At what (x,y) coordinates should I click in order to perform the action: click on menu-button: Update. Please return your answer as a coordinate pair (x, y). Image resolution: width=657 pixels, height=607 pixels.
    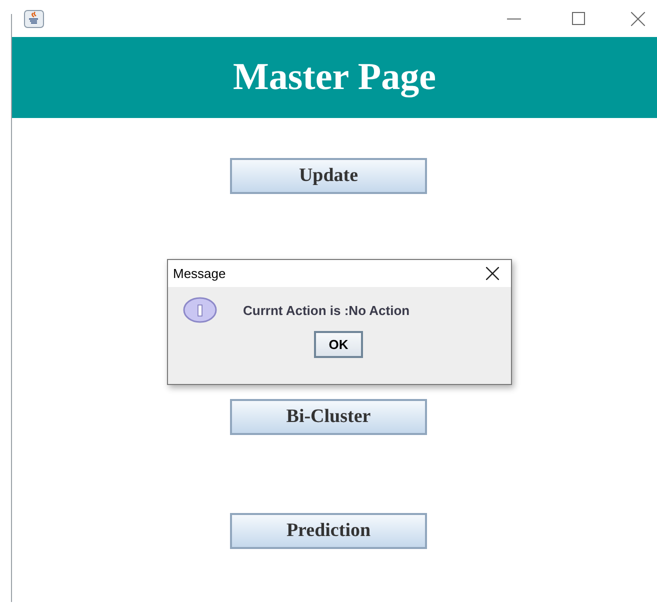
    Looking at the image, I should click on (328, 176).